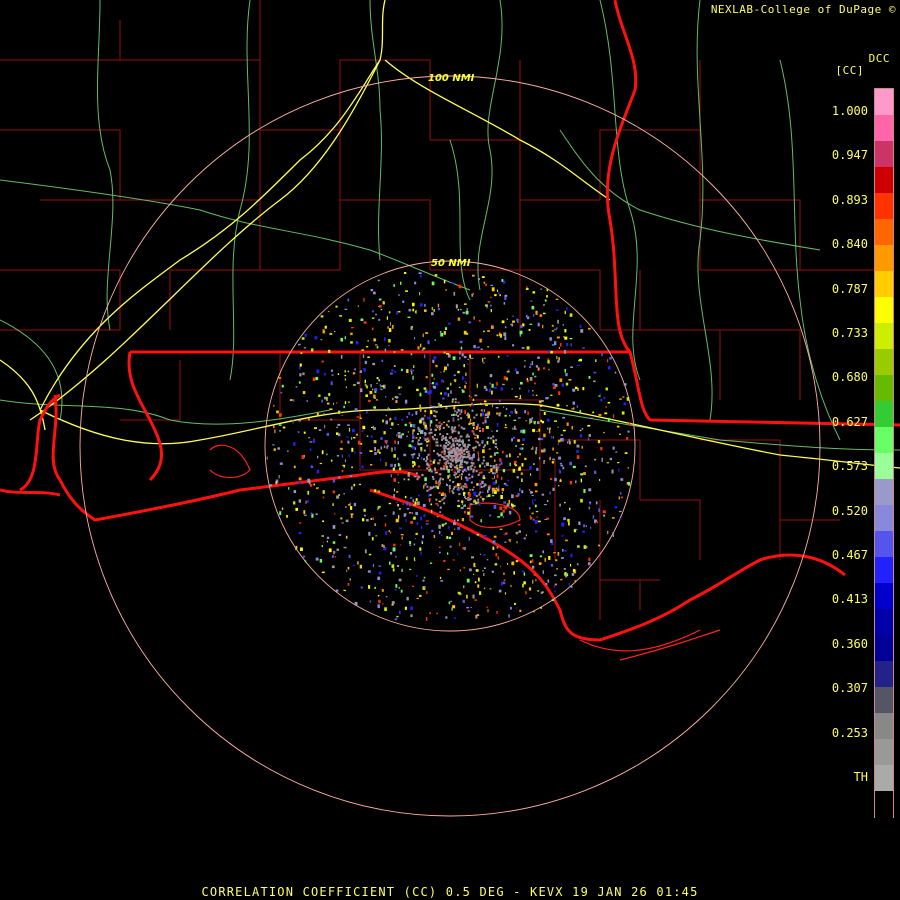  What do you see at coordinates (849, 377) in the screenshot?
I see `scale-tick-label: 0.680` at bounding box center [849, 377].